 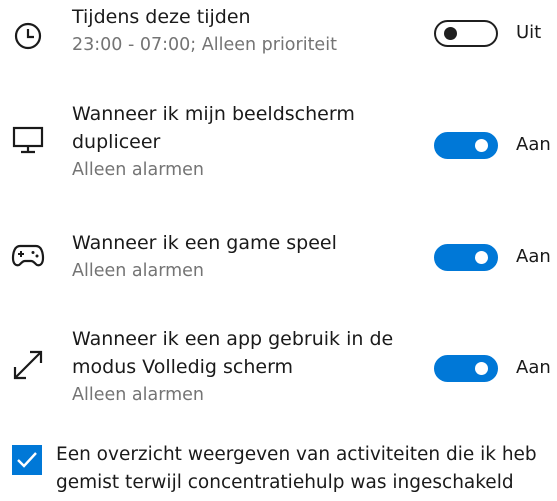 I want to click on gamepad-icon, so click(x=28, y=256).